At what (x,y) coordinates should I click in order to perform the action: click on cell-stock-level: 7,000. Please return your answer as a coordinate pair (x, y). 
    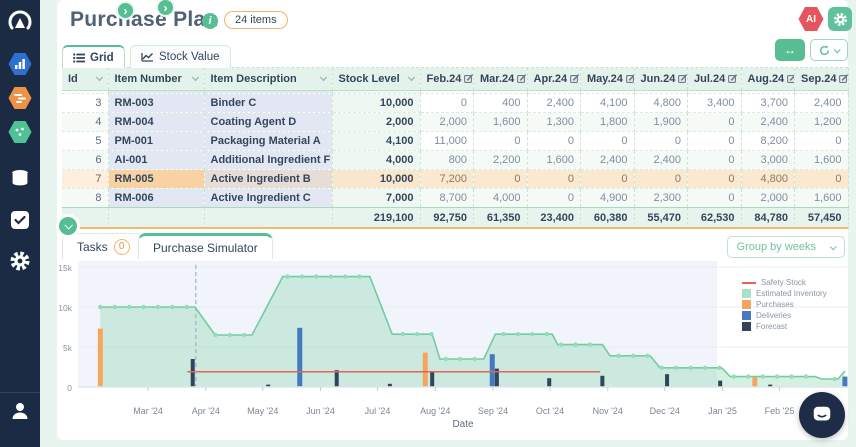
    Looking at the image, I should click on (376, 198).